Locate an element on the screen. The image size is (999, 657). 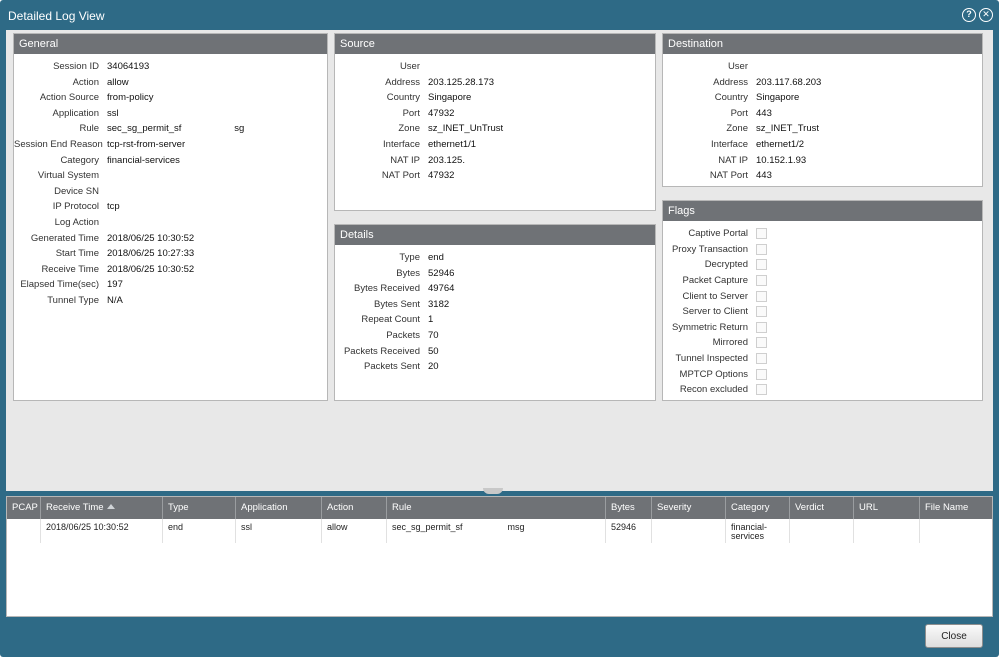
flags-header: Flags is located at coordinates (822, 211).